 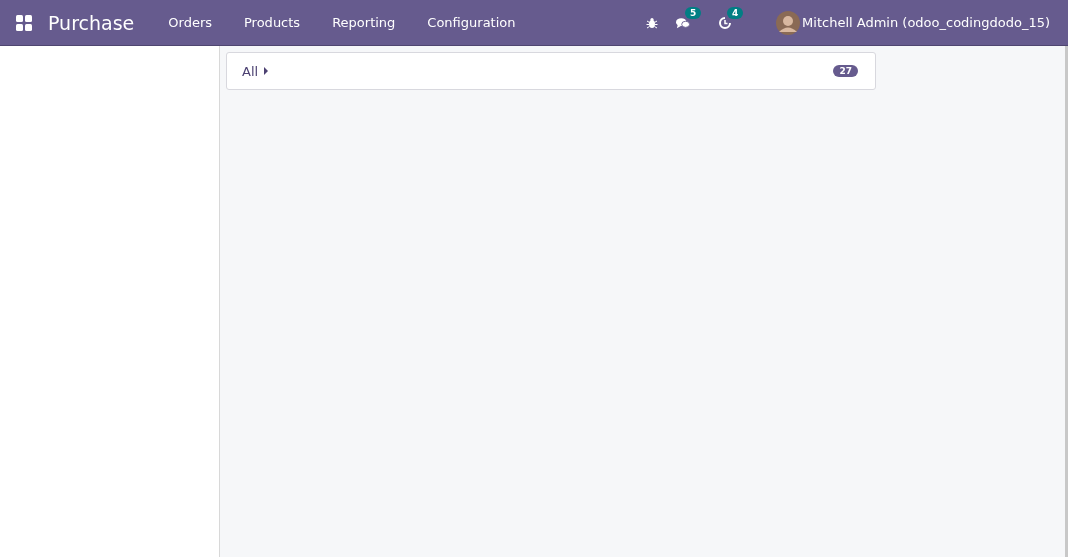 I want to click on apps-menu-icon, so click(x=24, y=22).